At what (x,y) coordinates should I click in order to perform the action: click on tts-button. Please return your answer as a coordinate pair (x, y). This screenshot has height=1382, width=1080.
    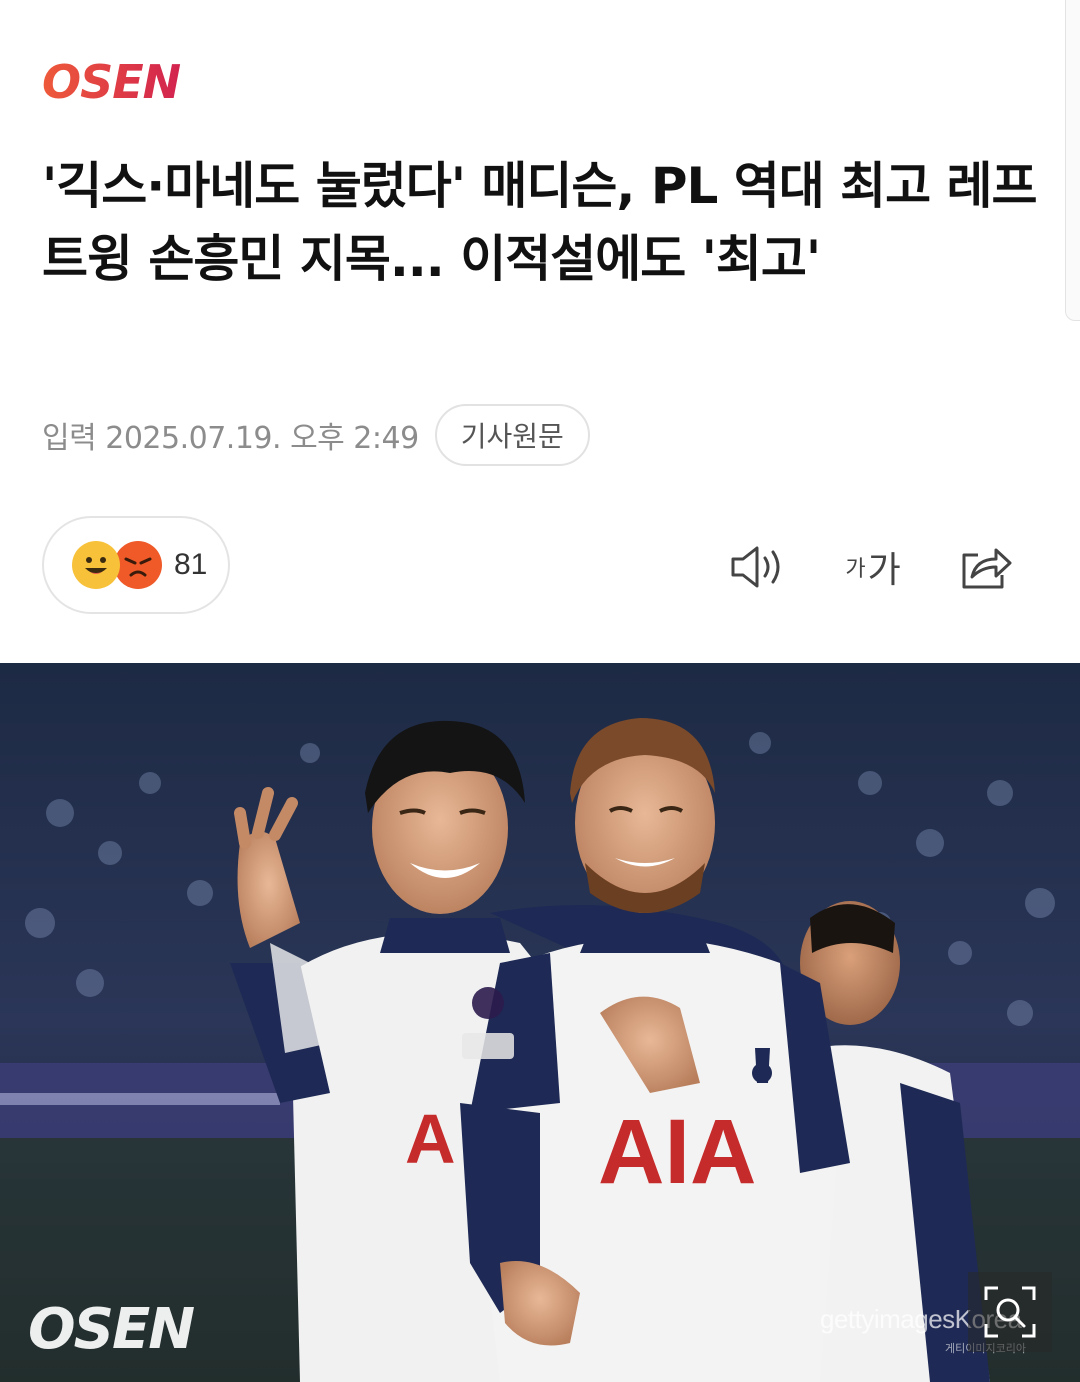
    Looking at the image, I should click on (757, 567).